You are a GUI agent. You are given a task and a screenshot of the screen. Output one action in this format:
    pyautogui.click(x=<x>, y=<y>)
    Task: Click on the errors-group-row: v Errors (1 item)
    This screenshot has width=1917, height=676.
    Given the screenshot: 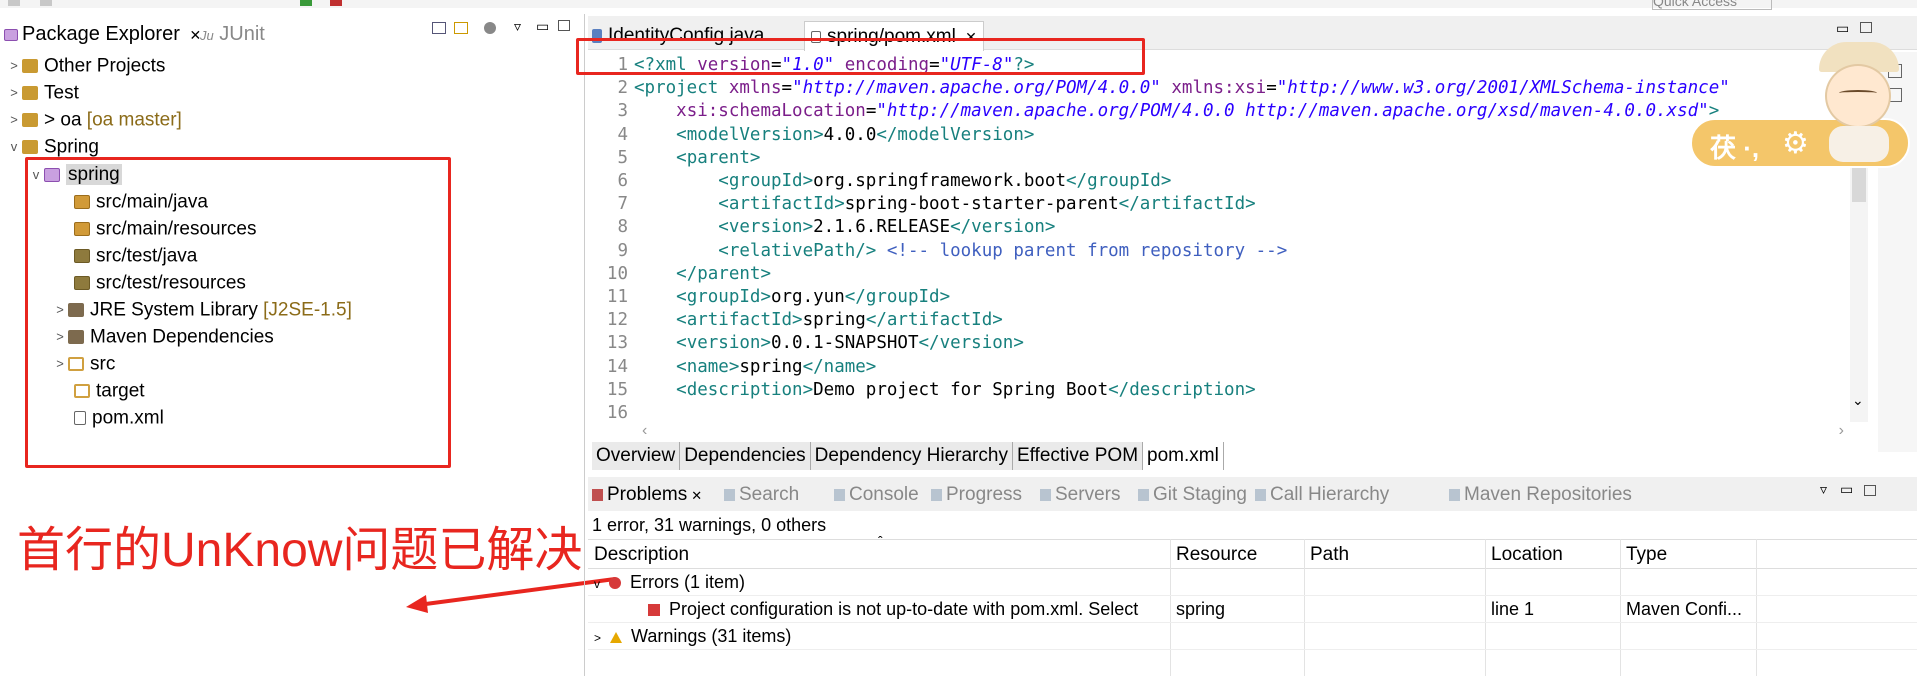 What is the action you would take?
    pyautogui.click(x=882, y=582)
    